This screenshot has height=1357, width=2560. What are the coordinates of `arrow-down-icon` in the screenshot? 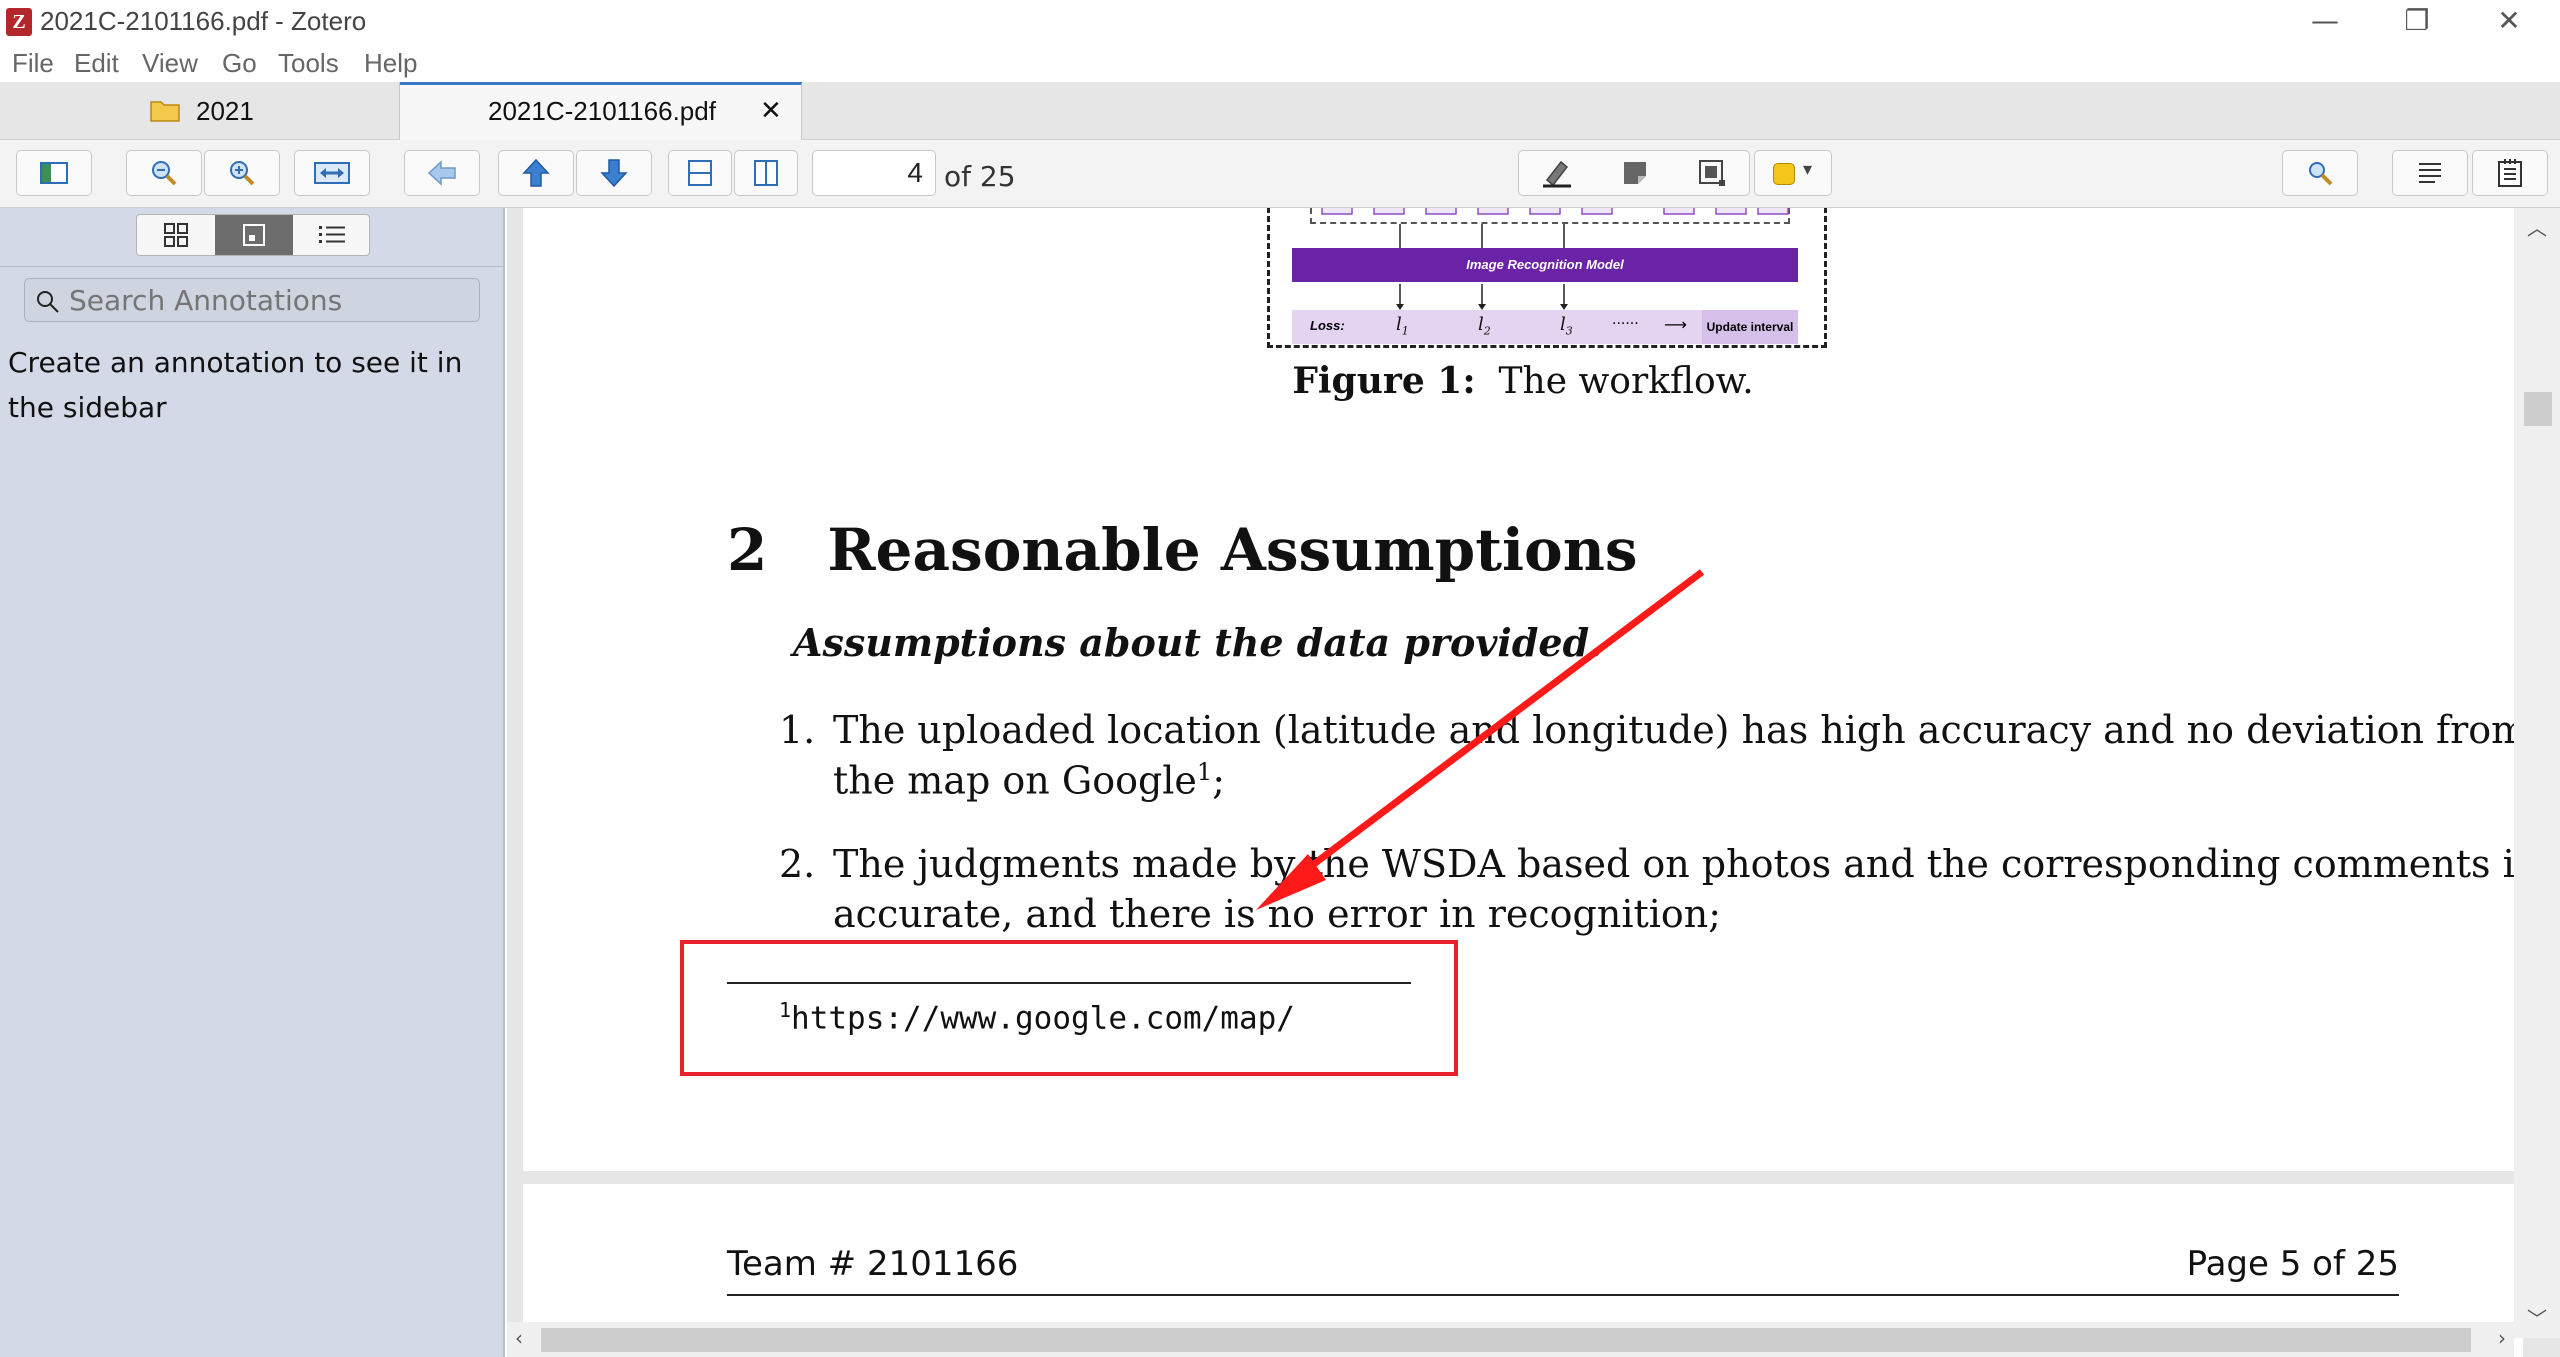 It's located at (614, 173).